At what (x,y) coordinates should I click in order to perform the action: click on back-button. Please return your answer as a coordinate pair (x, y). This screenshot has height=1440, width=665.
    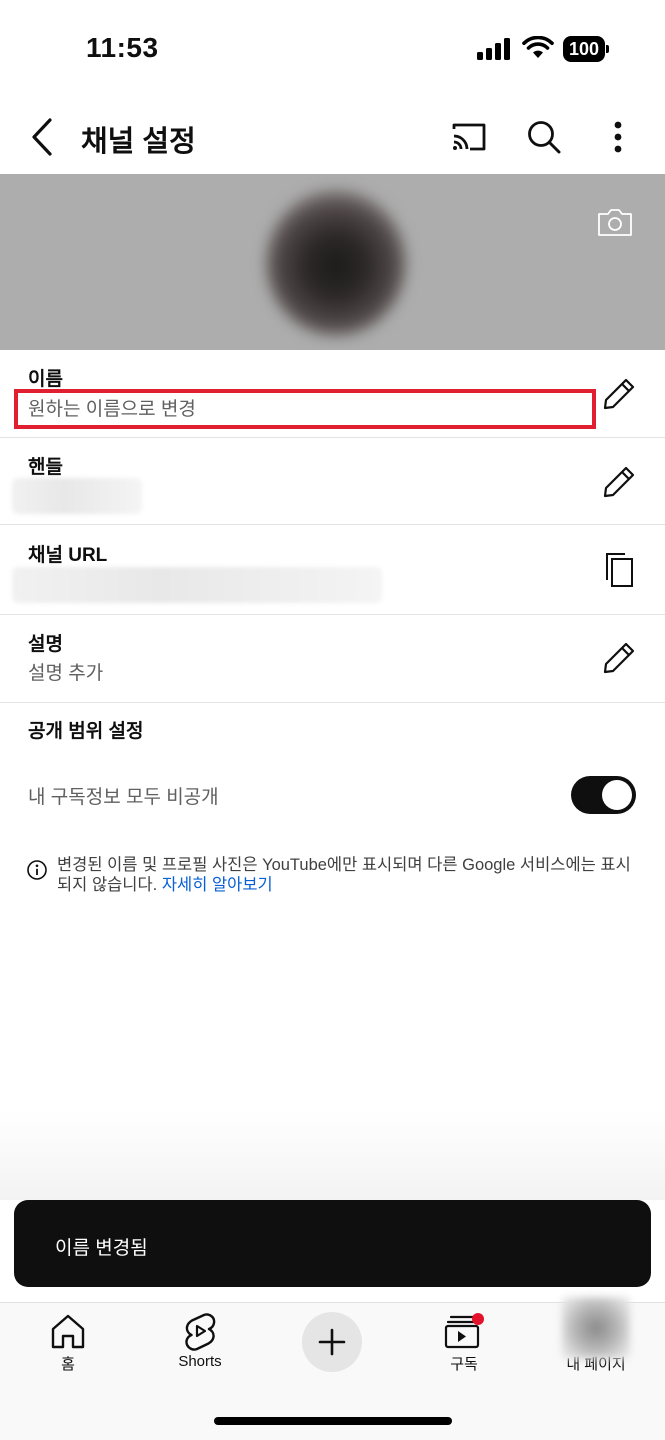
    Looking at the image, I should click on (42, 137).